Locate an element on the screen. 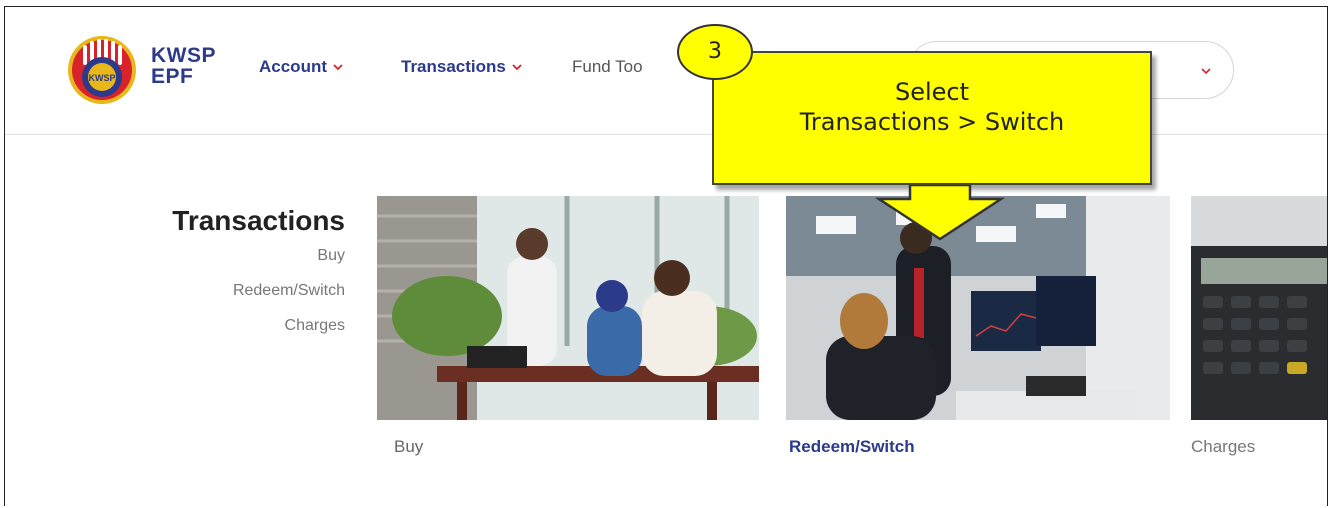 This screenshot has width=1331, height=508. card-label-buy: Buy is located at coordinates (408, 447).